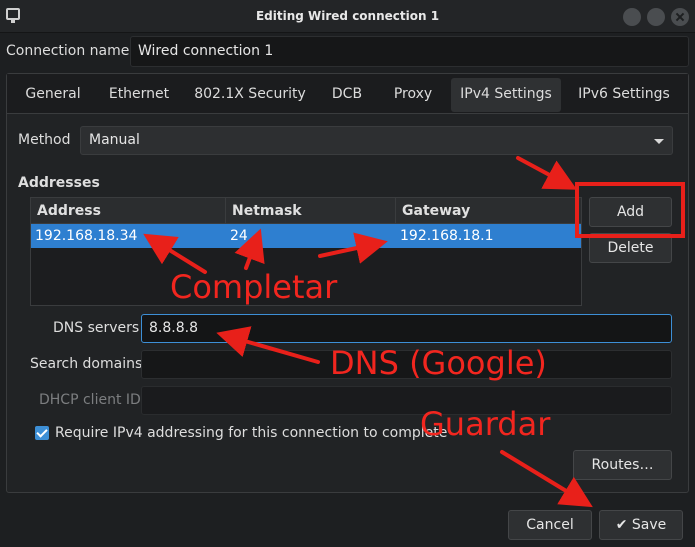 The image size is (695, 547). I want to click on save-button: ✔ Save, so click(641, 525).